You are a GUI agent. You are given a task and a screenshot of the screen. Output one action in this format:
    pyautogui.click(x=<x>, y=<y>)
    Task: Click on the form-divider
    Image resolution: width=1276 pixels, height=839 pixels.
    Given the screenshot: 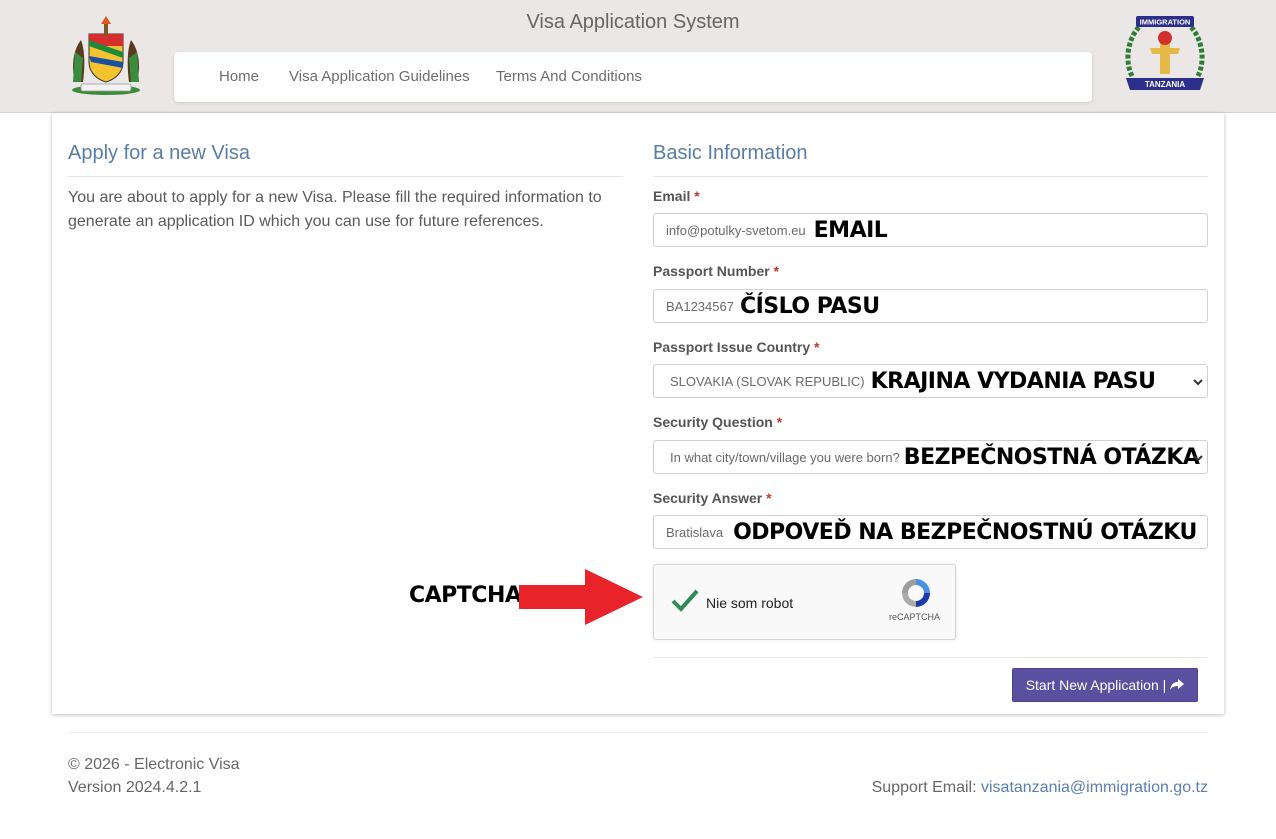 What is the action you would take?
    pyautogui.click(x=930, y=657)
    